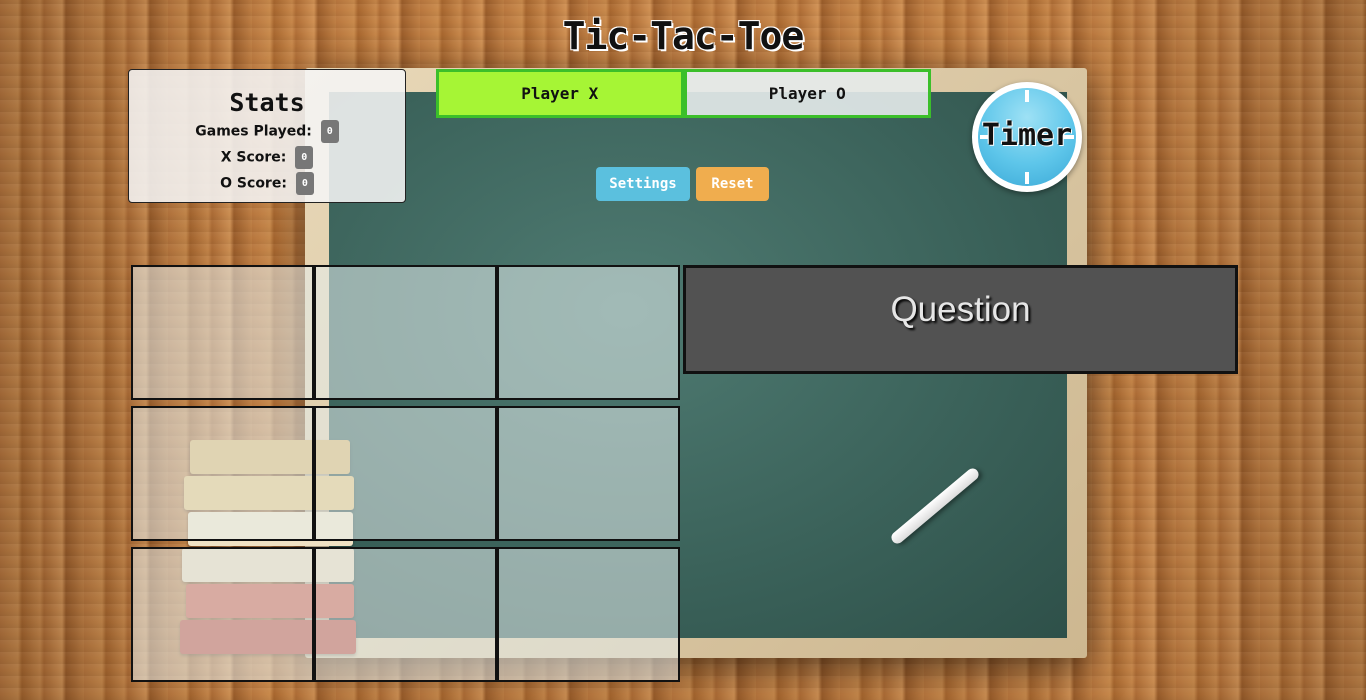 This screenshot has width=1366, height=700. I want to click on x-score-label: X Score:, so click(253, 157).